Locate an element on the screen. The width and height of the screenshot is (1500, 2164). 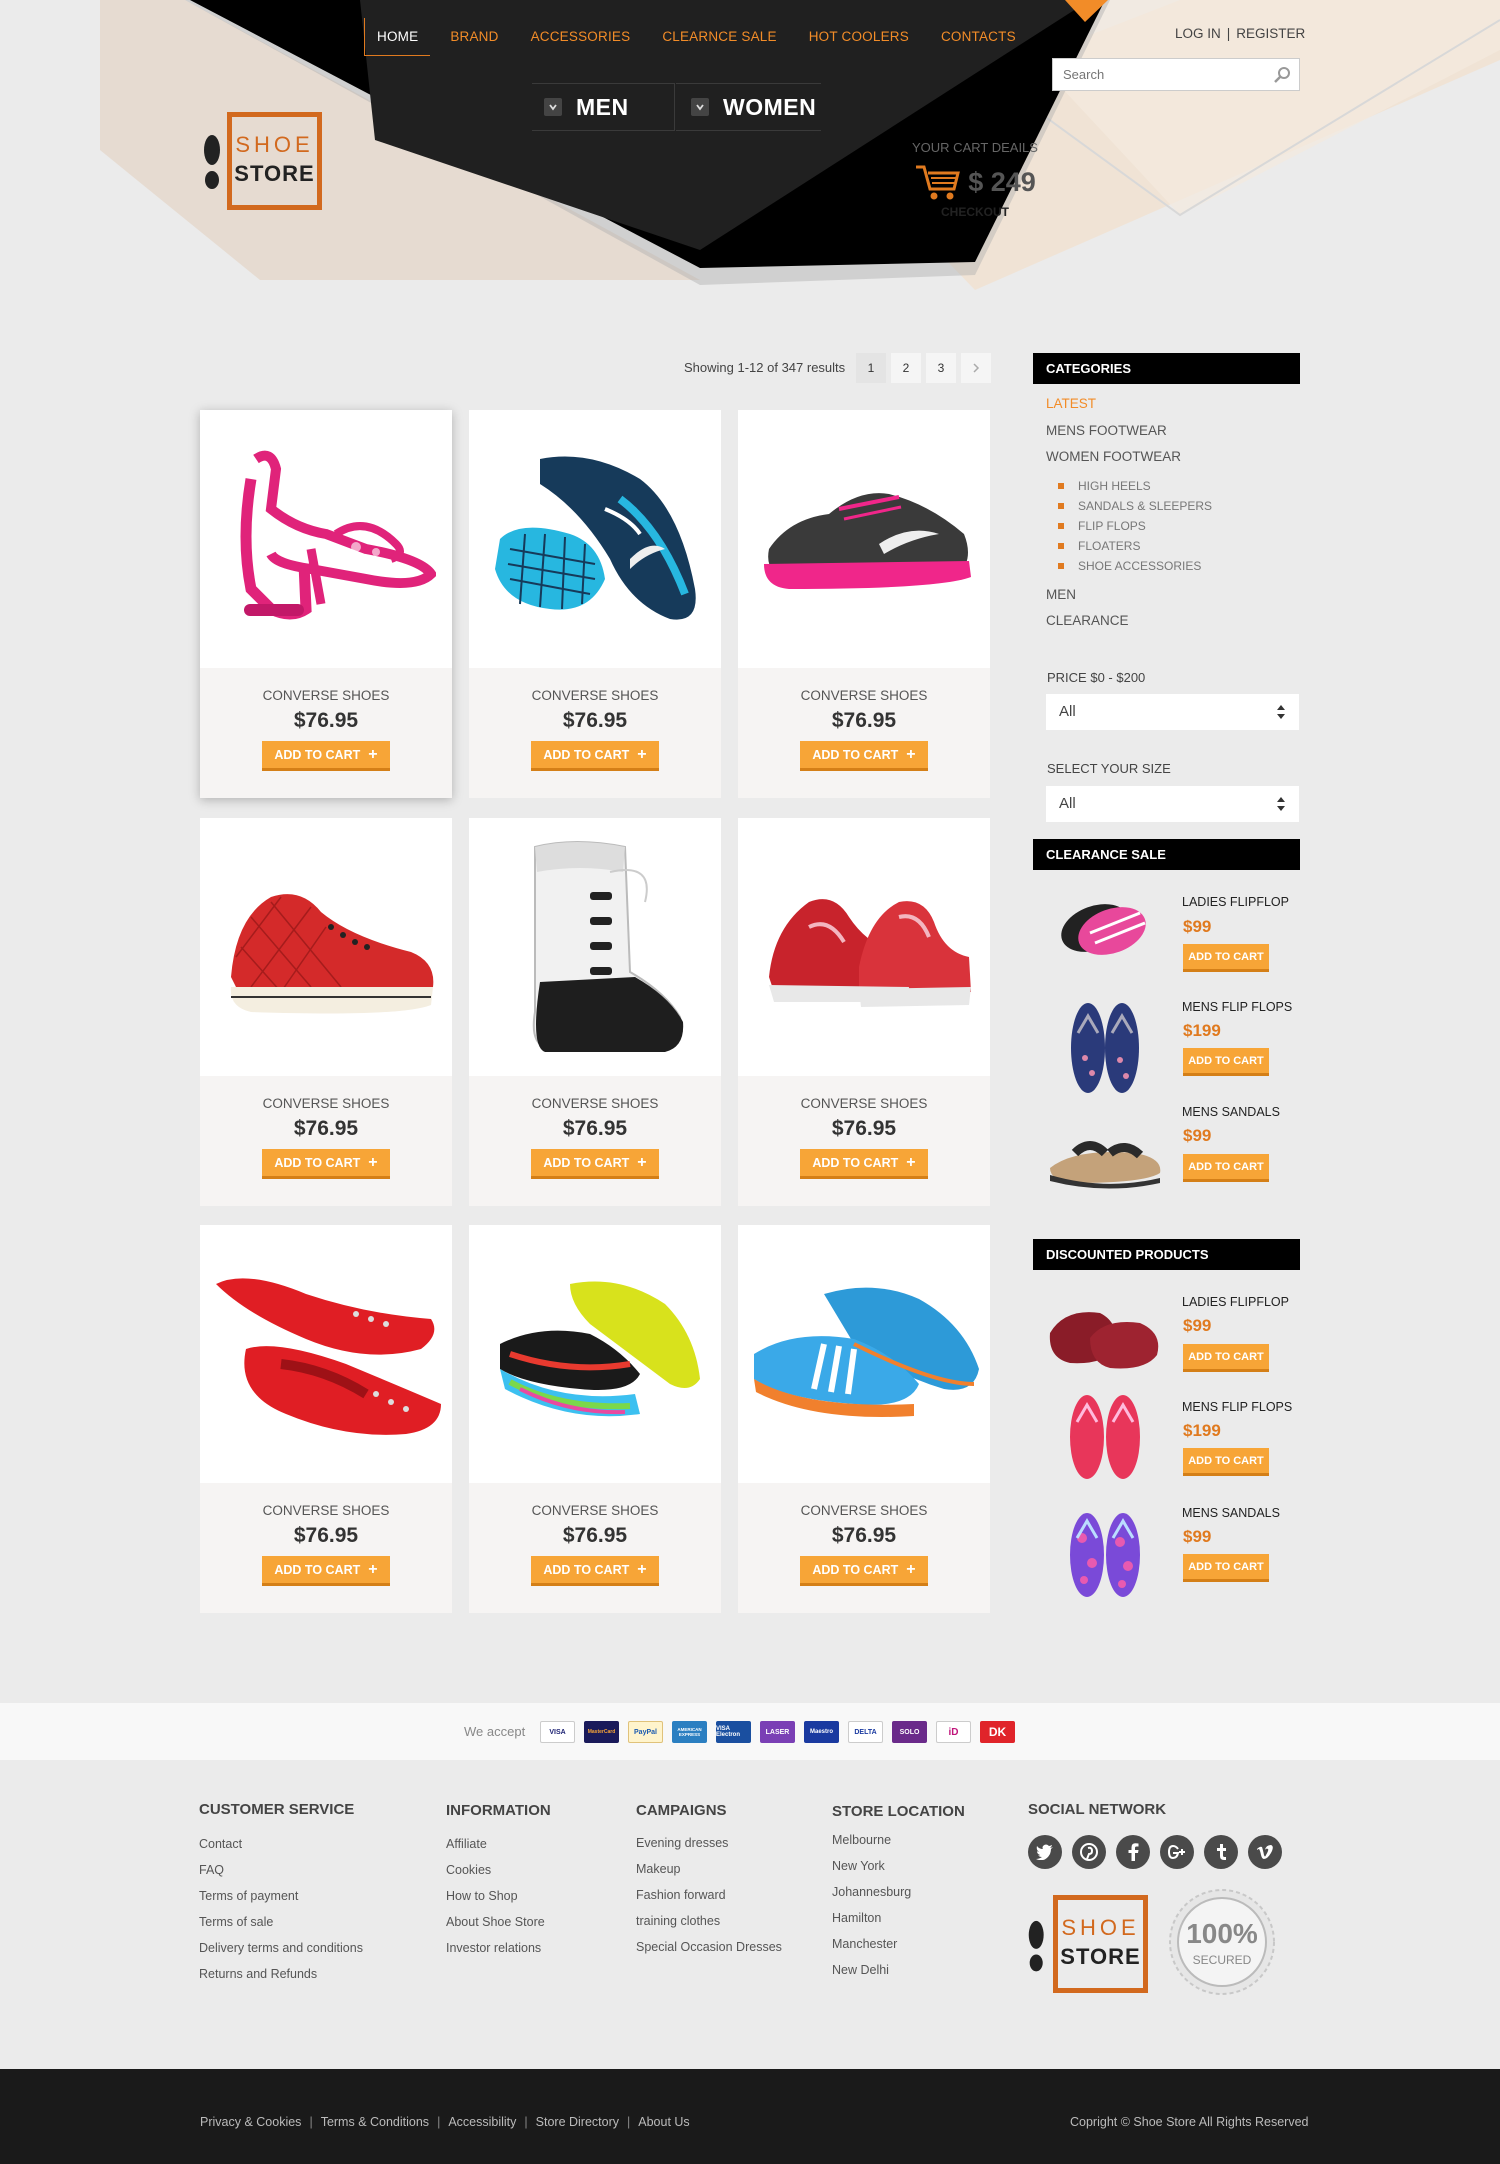
register-link: REGISTER is located at coordinates (1270, 33).